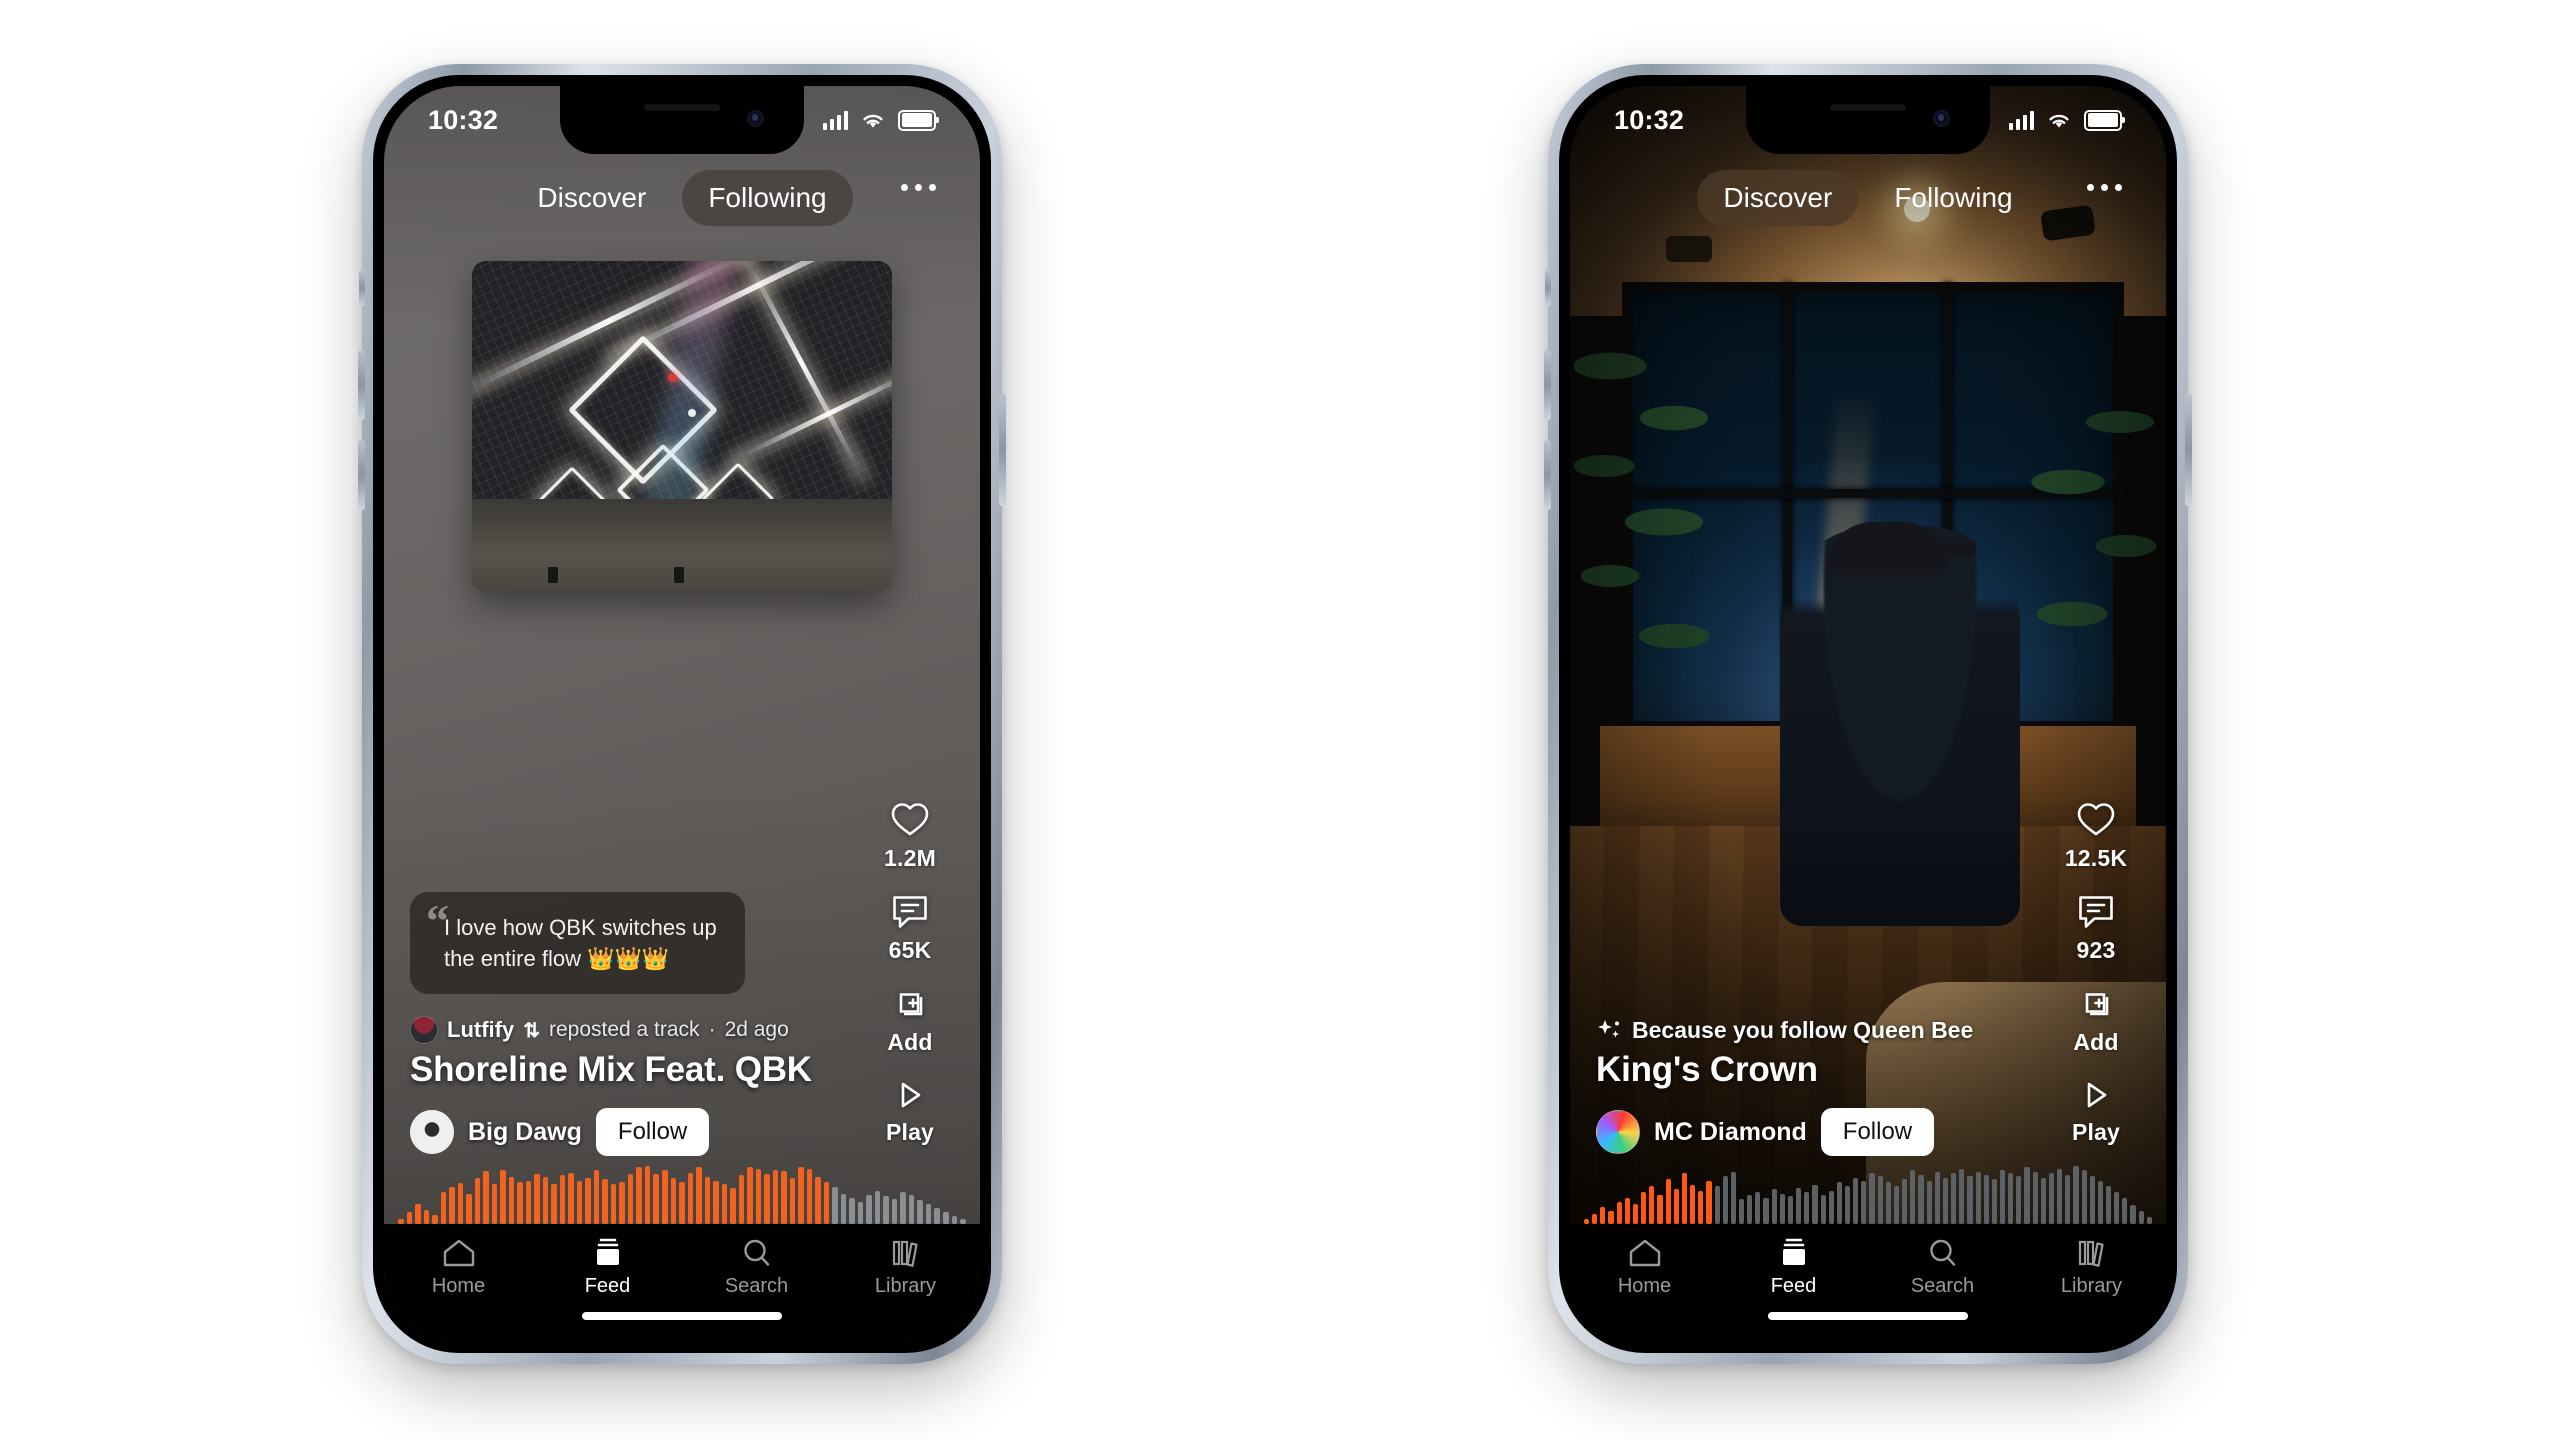 This screenshot has width=2560, height=1440. I want to click on home-icon, so click(1644, 1253).